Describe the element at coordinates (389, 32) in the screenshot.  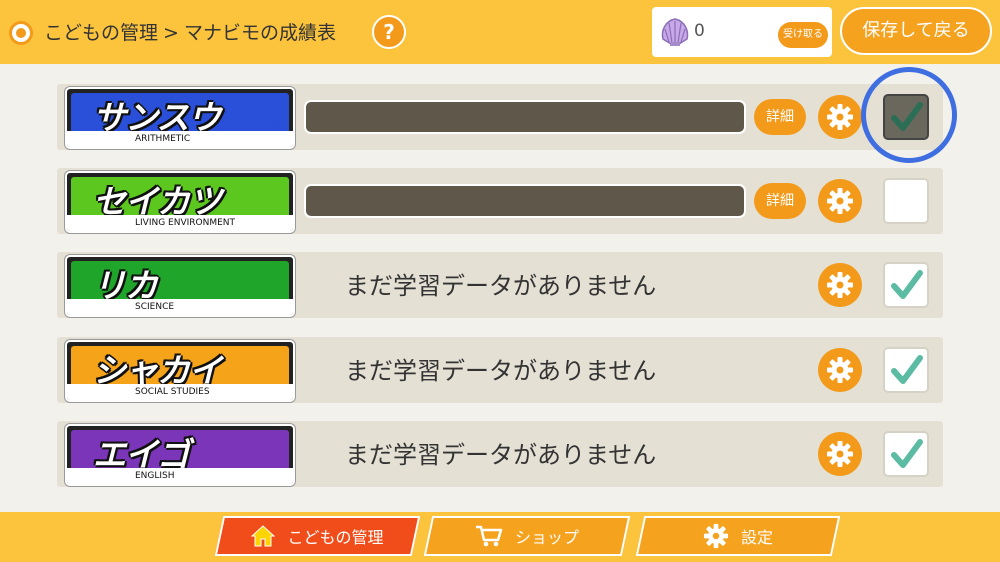
I see `help-button: ?` at that location.